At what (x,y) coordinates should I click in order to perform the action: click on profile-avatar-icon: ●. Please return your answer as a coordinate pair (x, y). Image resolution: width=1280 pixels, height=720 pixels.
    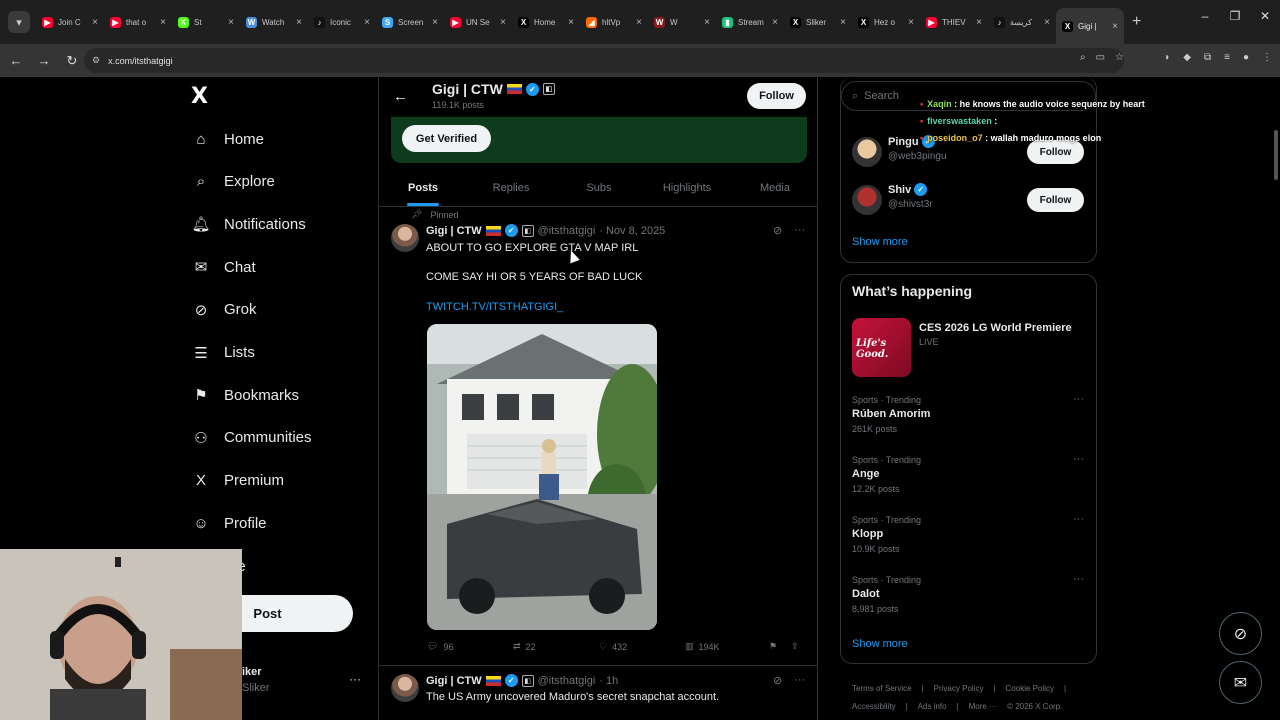
    Looking at the image, I should click on (1246, 57).